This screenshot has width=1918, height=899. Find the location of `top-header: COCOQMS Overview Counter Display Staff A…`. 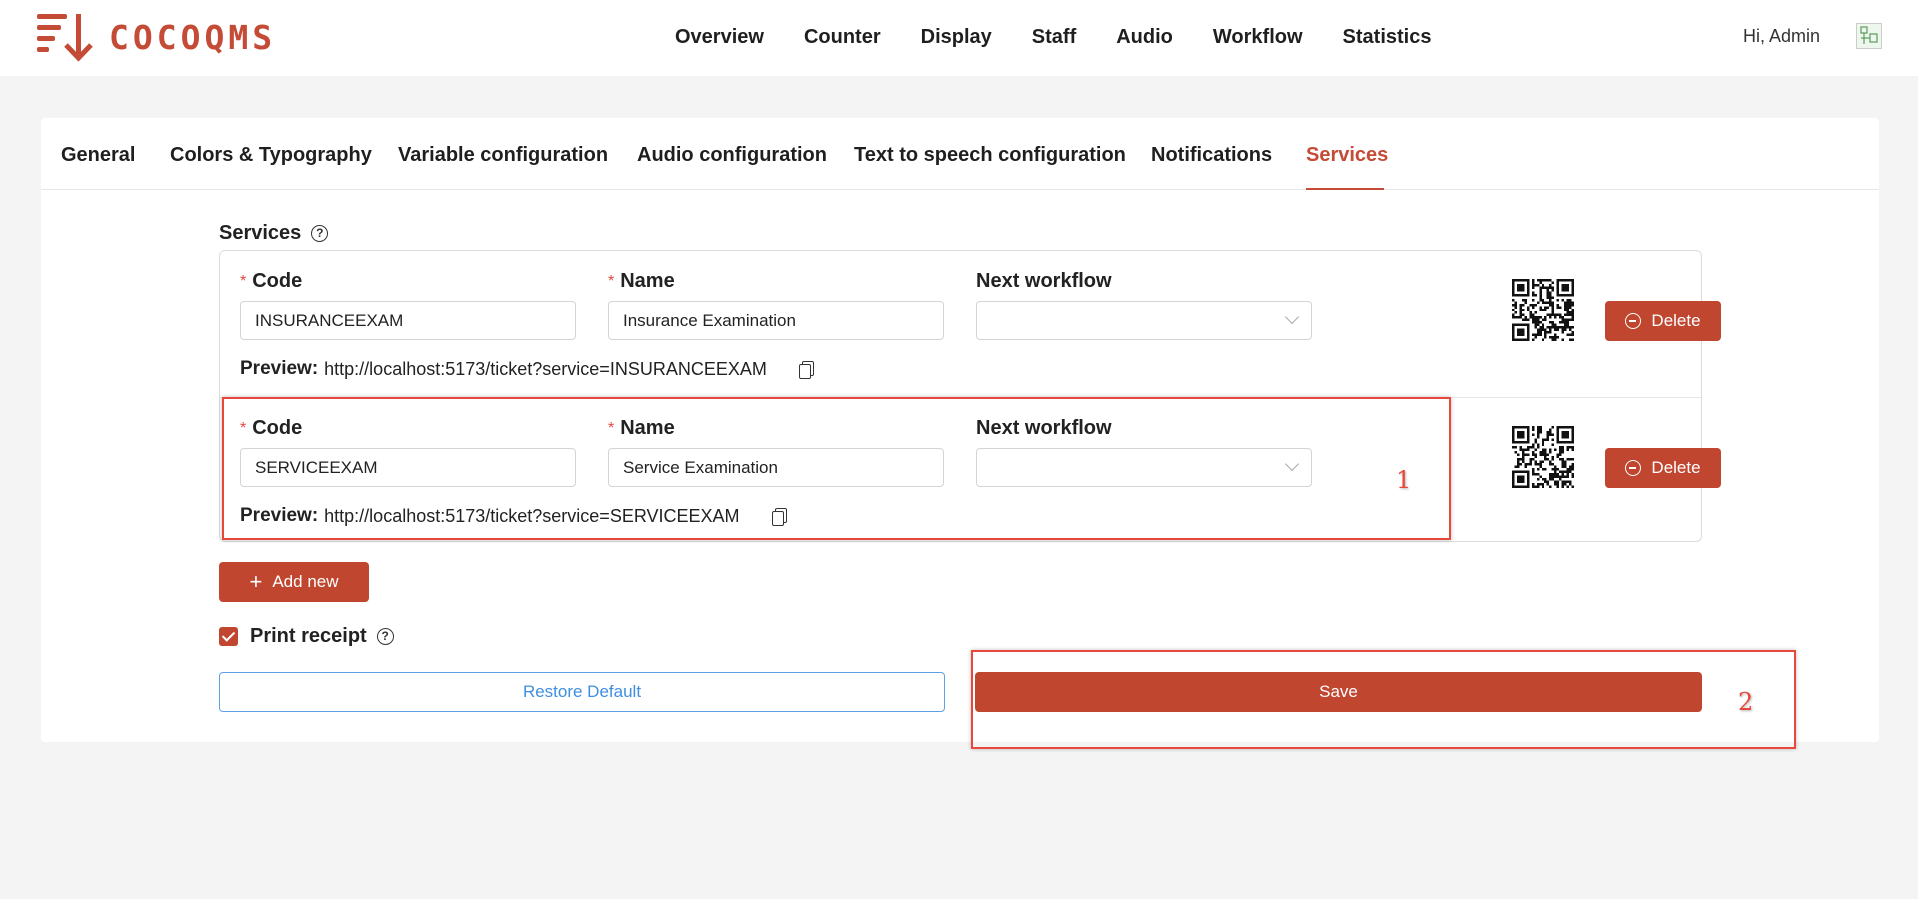

top-header: COCOQMS Overview Counter Display Staff A… is located at coordinates (959, 38).